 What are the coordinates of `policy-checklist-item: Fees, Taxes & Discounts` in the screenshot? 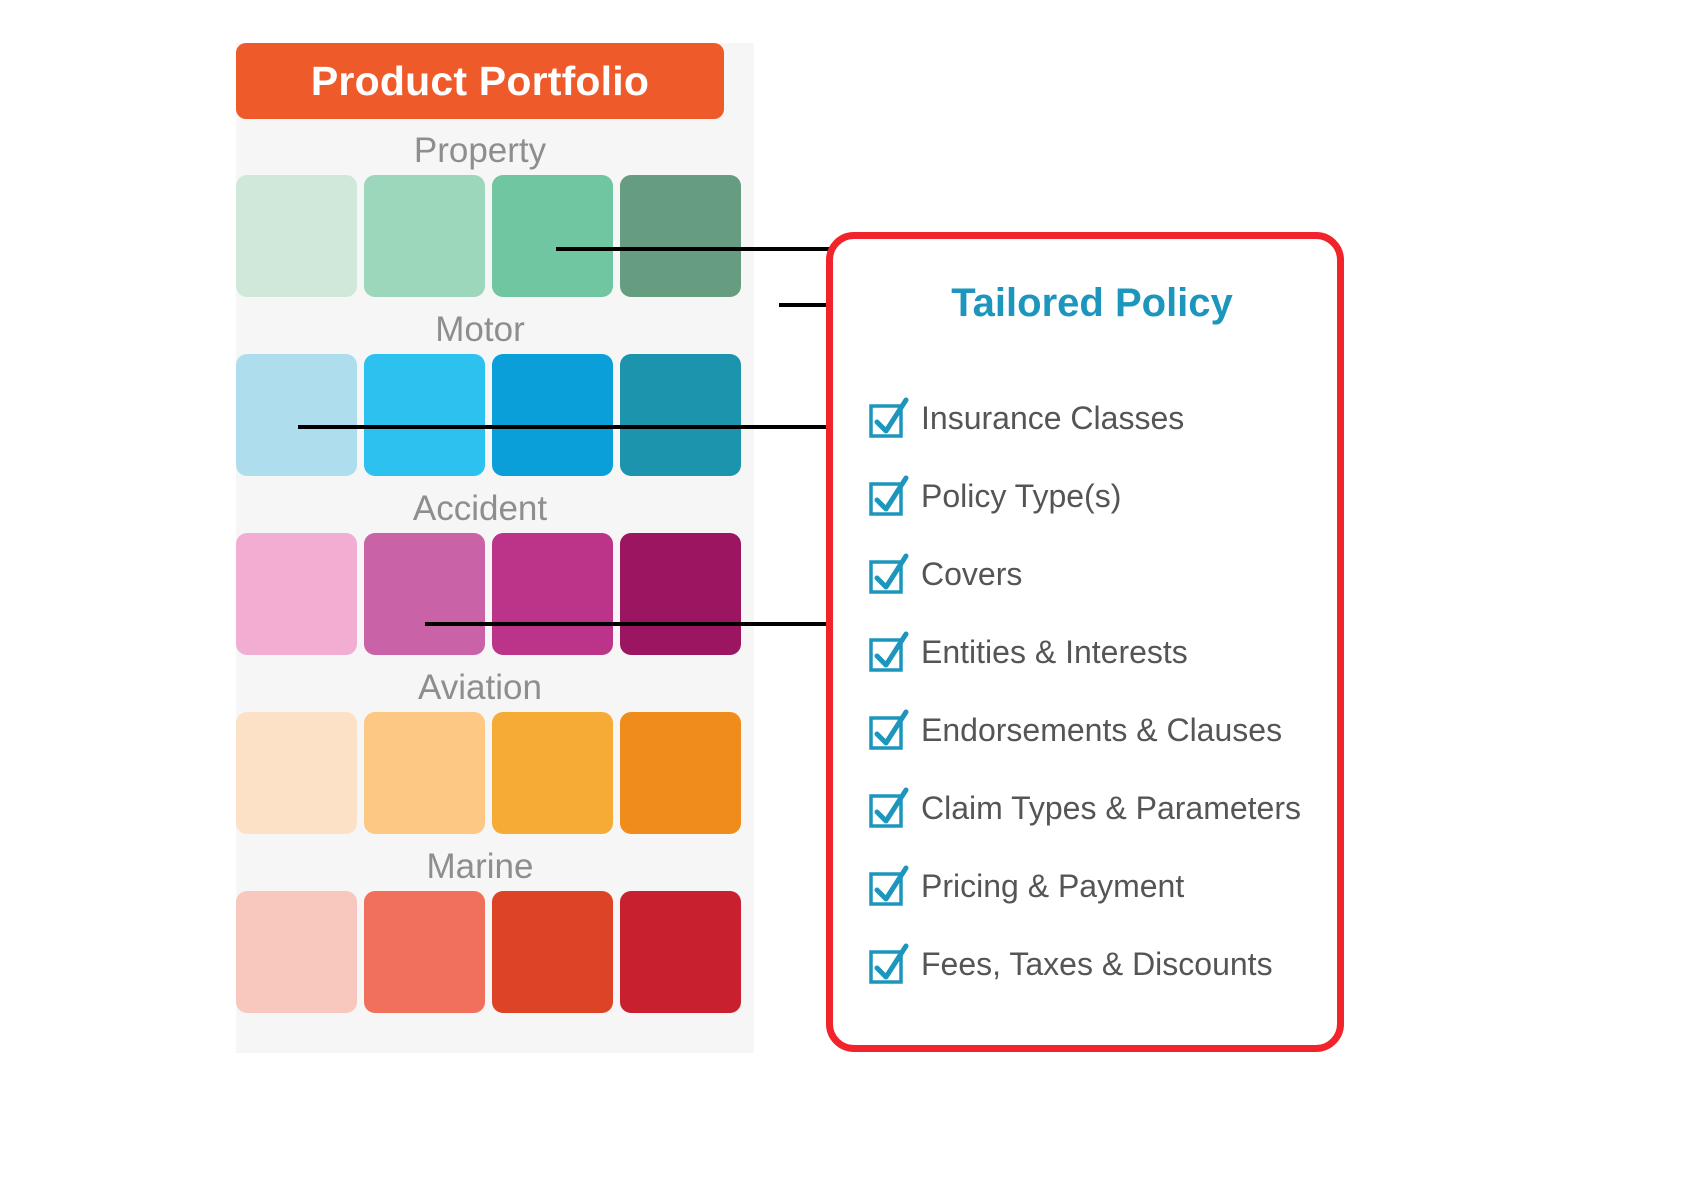 It's located at (1099, 964).